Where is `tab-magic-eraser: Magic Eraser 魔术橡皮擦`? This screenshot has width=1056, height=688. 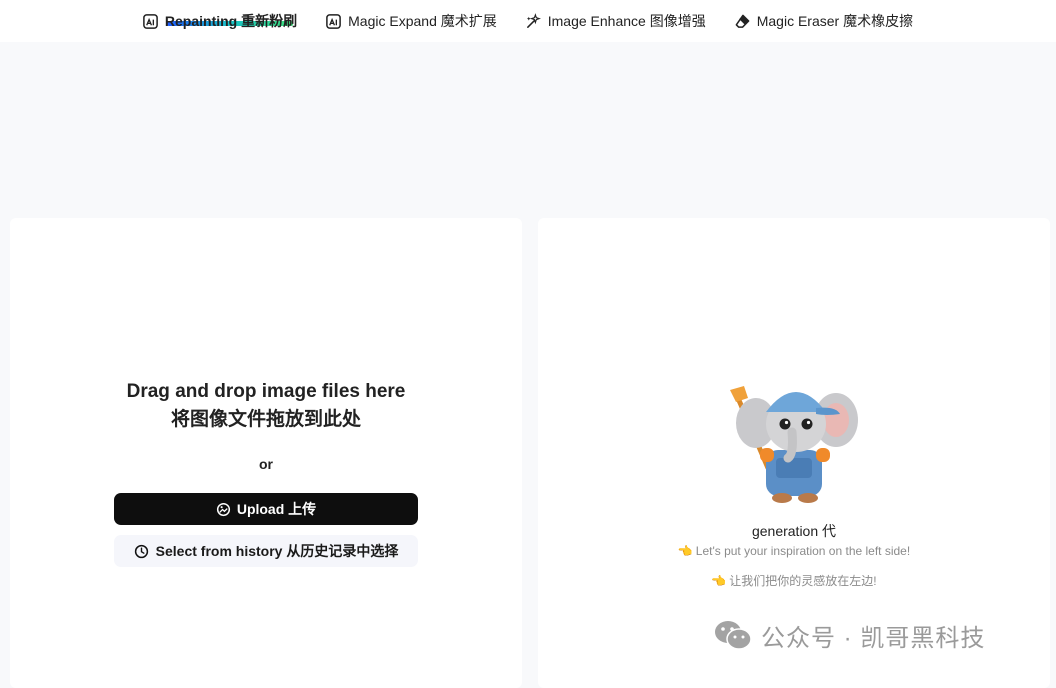 tab-magic-eraser: Magic Eraser 魔术橡皮擦 is located at coordinates (823, 21).